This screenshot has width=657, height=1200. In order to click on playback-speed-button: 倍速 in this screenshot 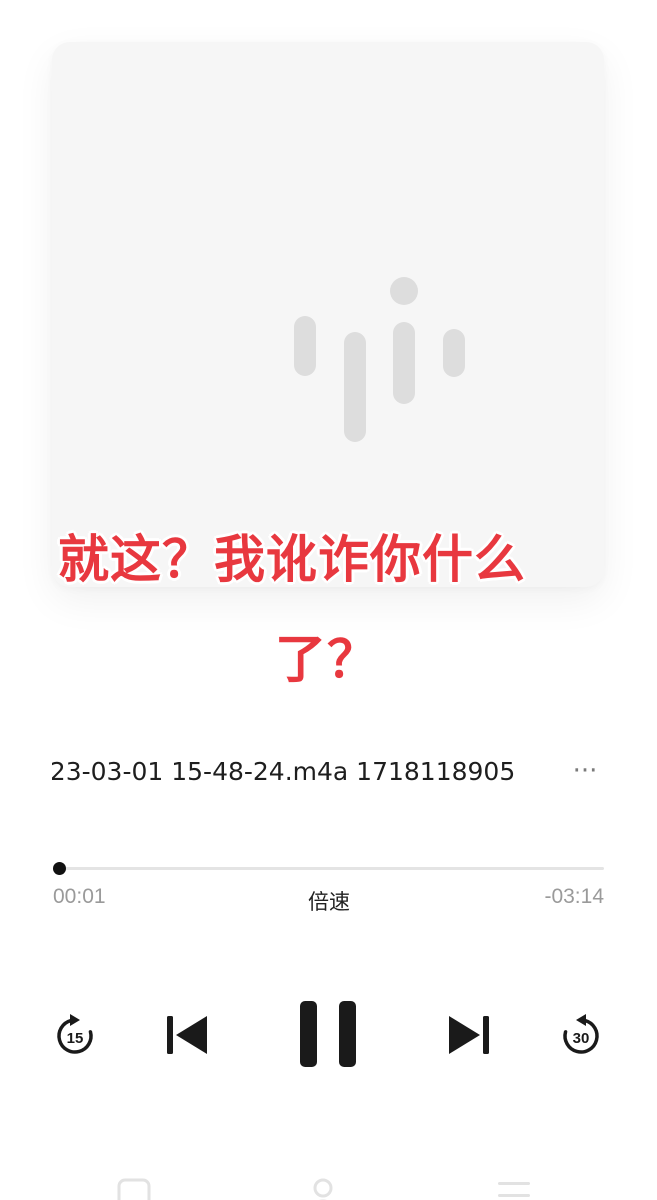, I will do `click(329, 901)`.